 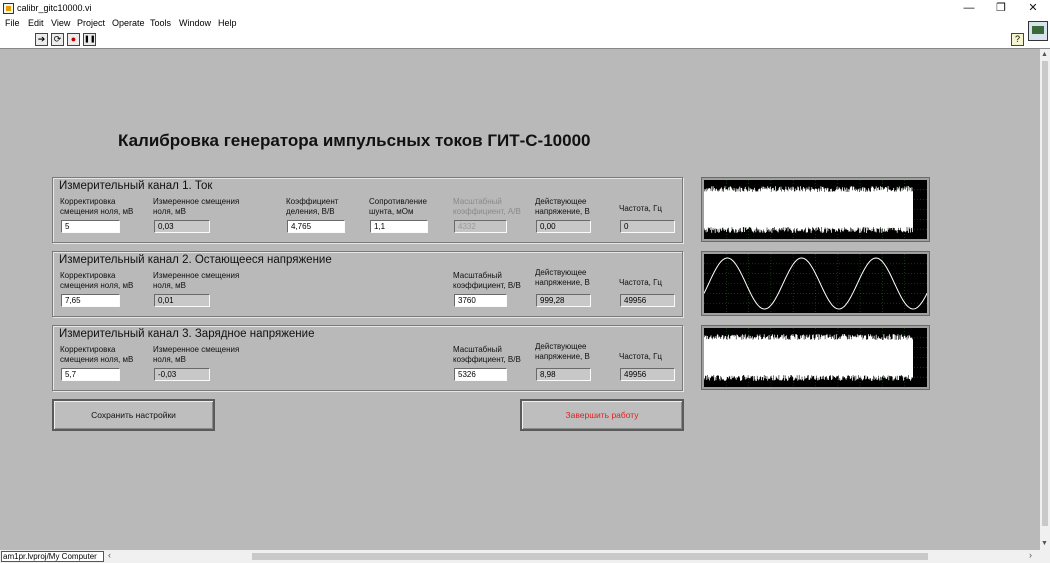 I want to click on ch2-offset-corr-input: 7,65, so click(x=90, y=300).